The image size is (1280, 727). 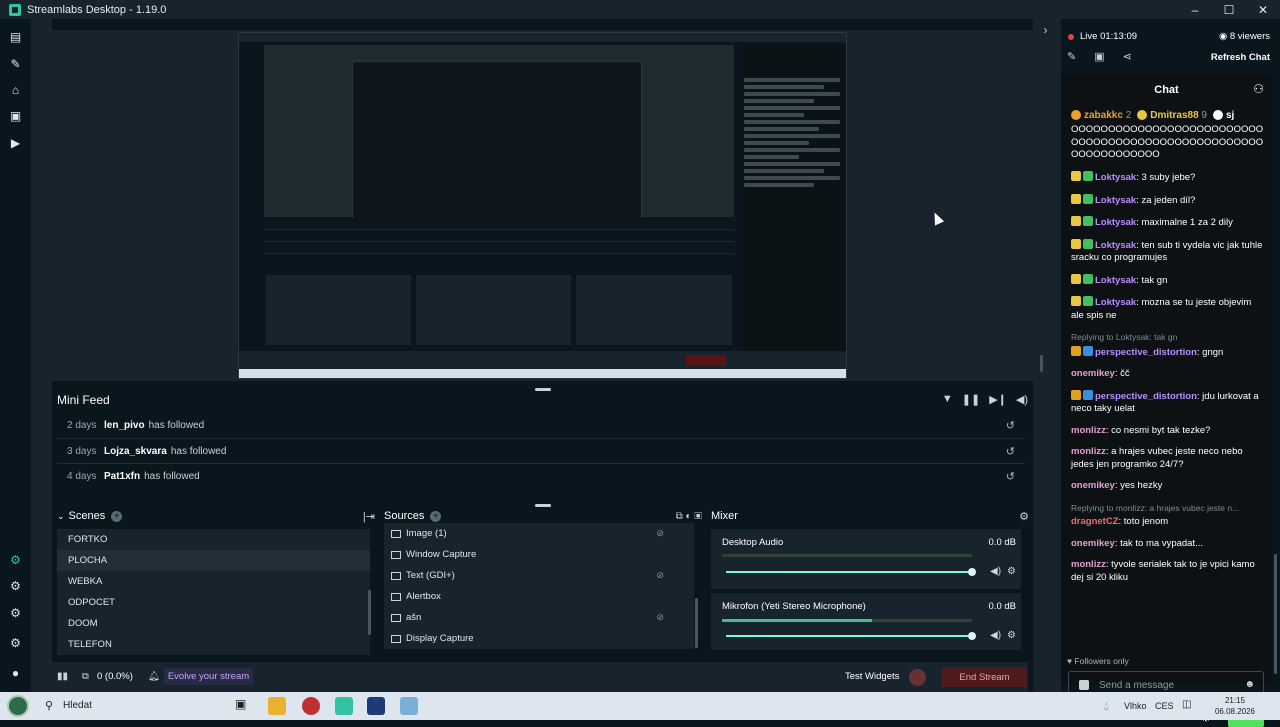 I want to click on scene-item: FORTKO, so click(x=213, y=539).